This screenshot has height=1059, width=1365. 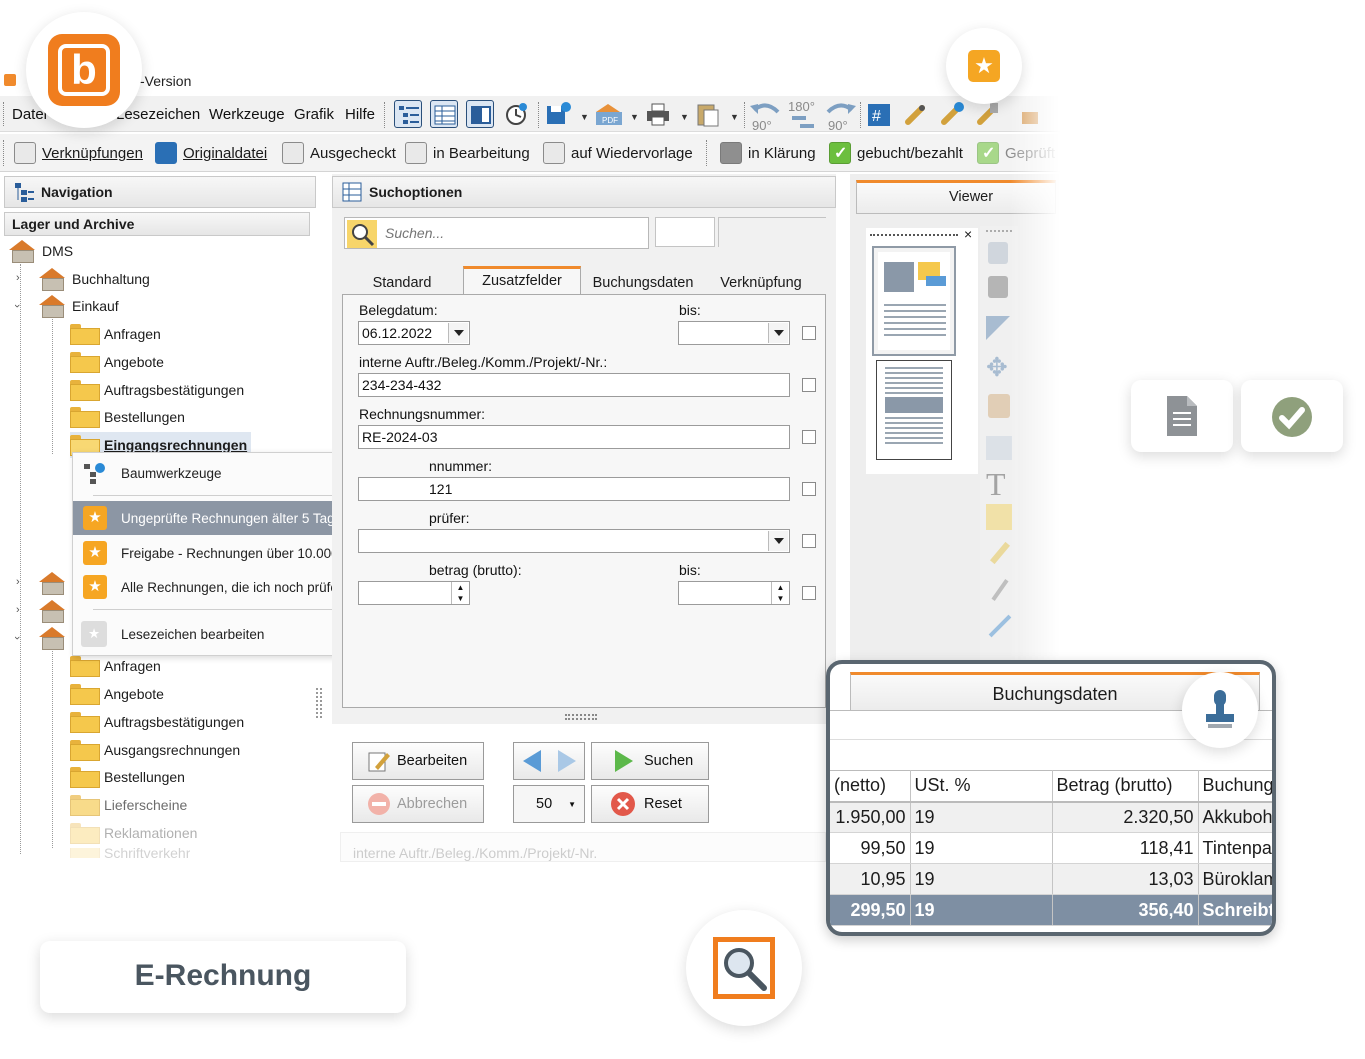 I want to click on cancel-button: Abbrechen, so click(x=418, y=804).